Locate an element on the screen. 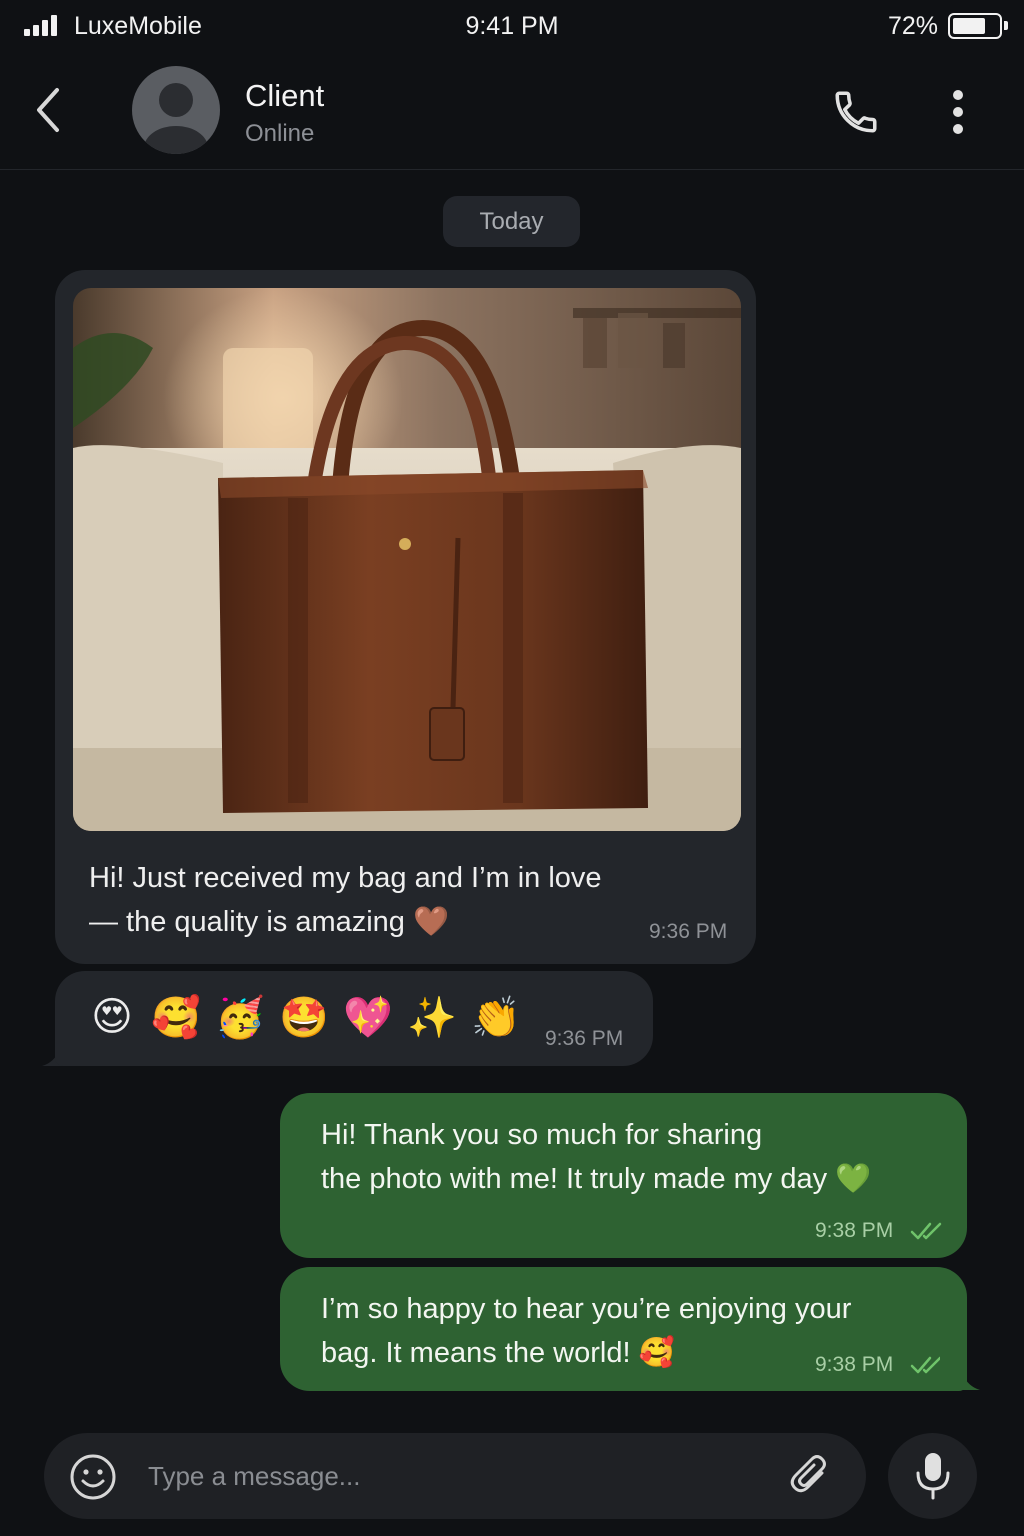 This screenshot has width=1024, height=1536. status-time: 9:41 PM is located at coordinates (512, 26).